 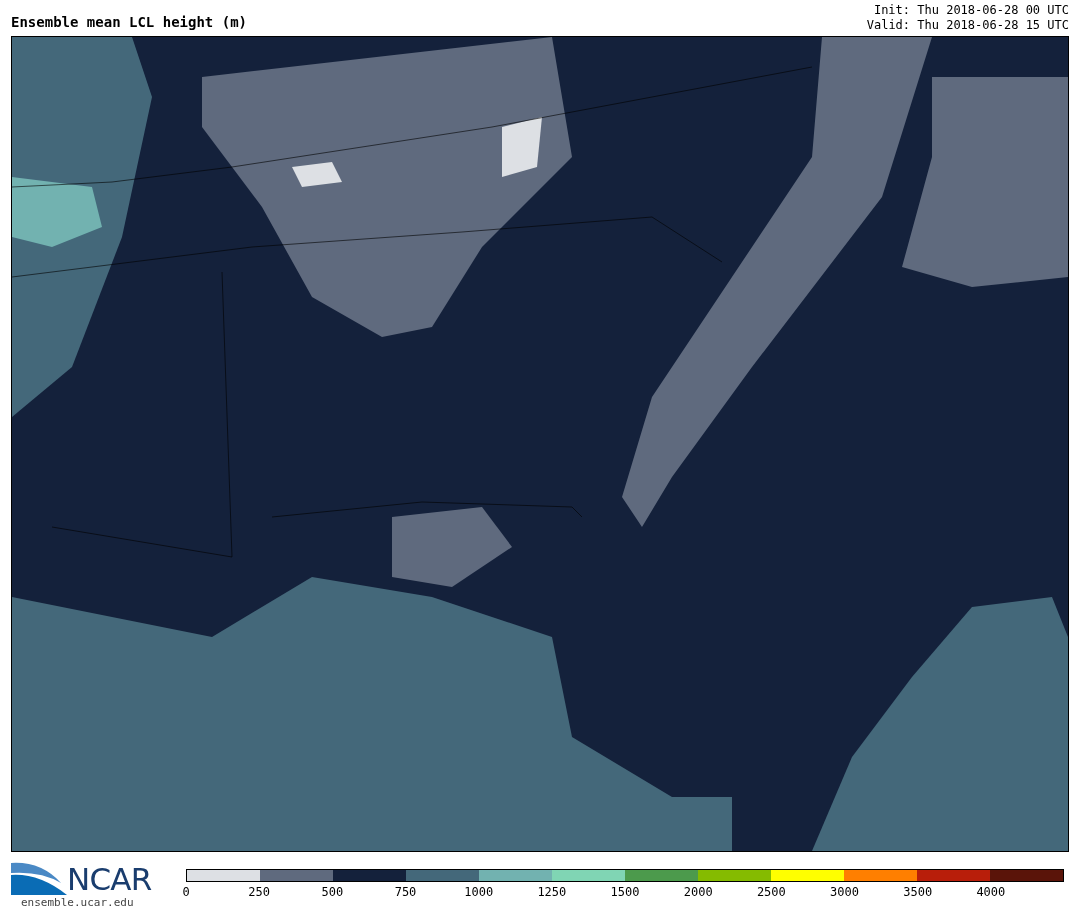 What do you see at coordinates (625, 892) in the screenshot?
I see `colorbar-tick-label: 1500` at bounding box center [625, 892].